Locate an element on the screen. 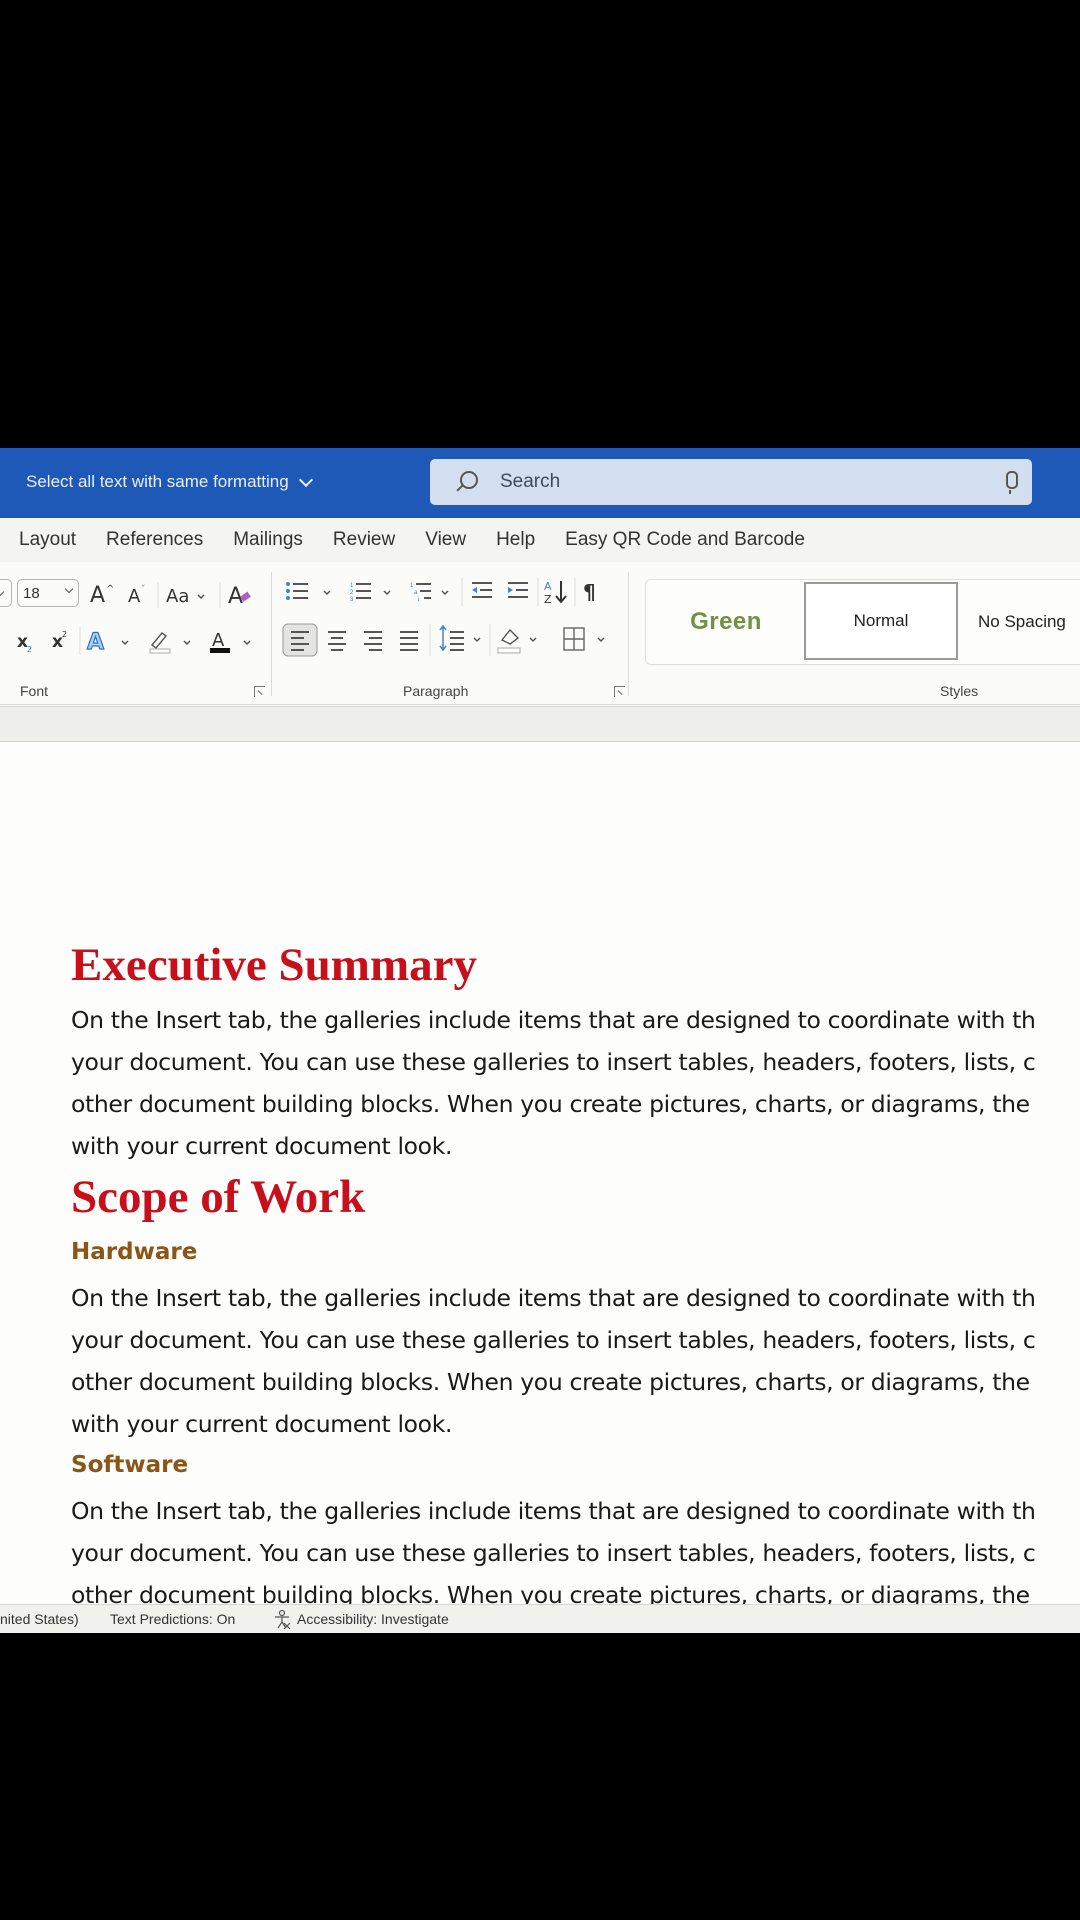  grow-font-icon: A ^ is located at coordinates (102, 595).